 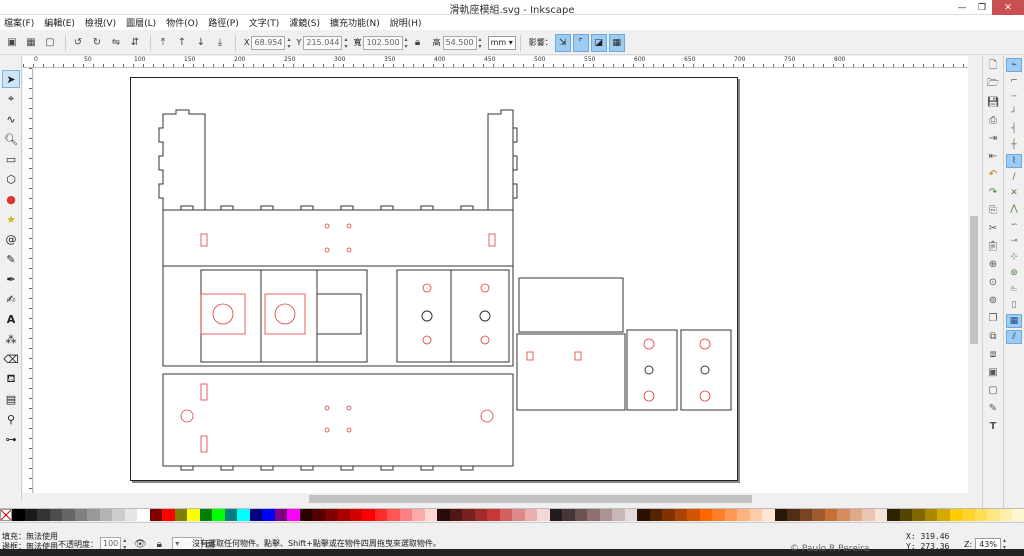 I want to click on snap-rotation-center-icon: ⊛, so click(x=1014, y=273).